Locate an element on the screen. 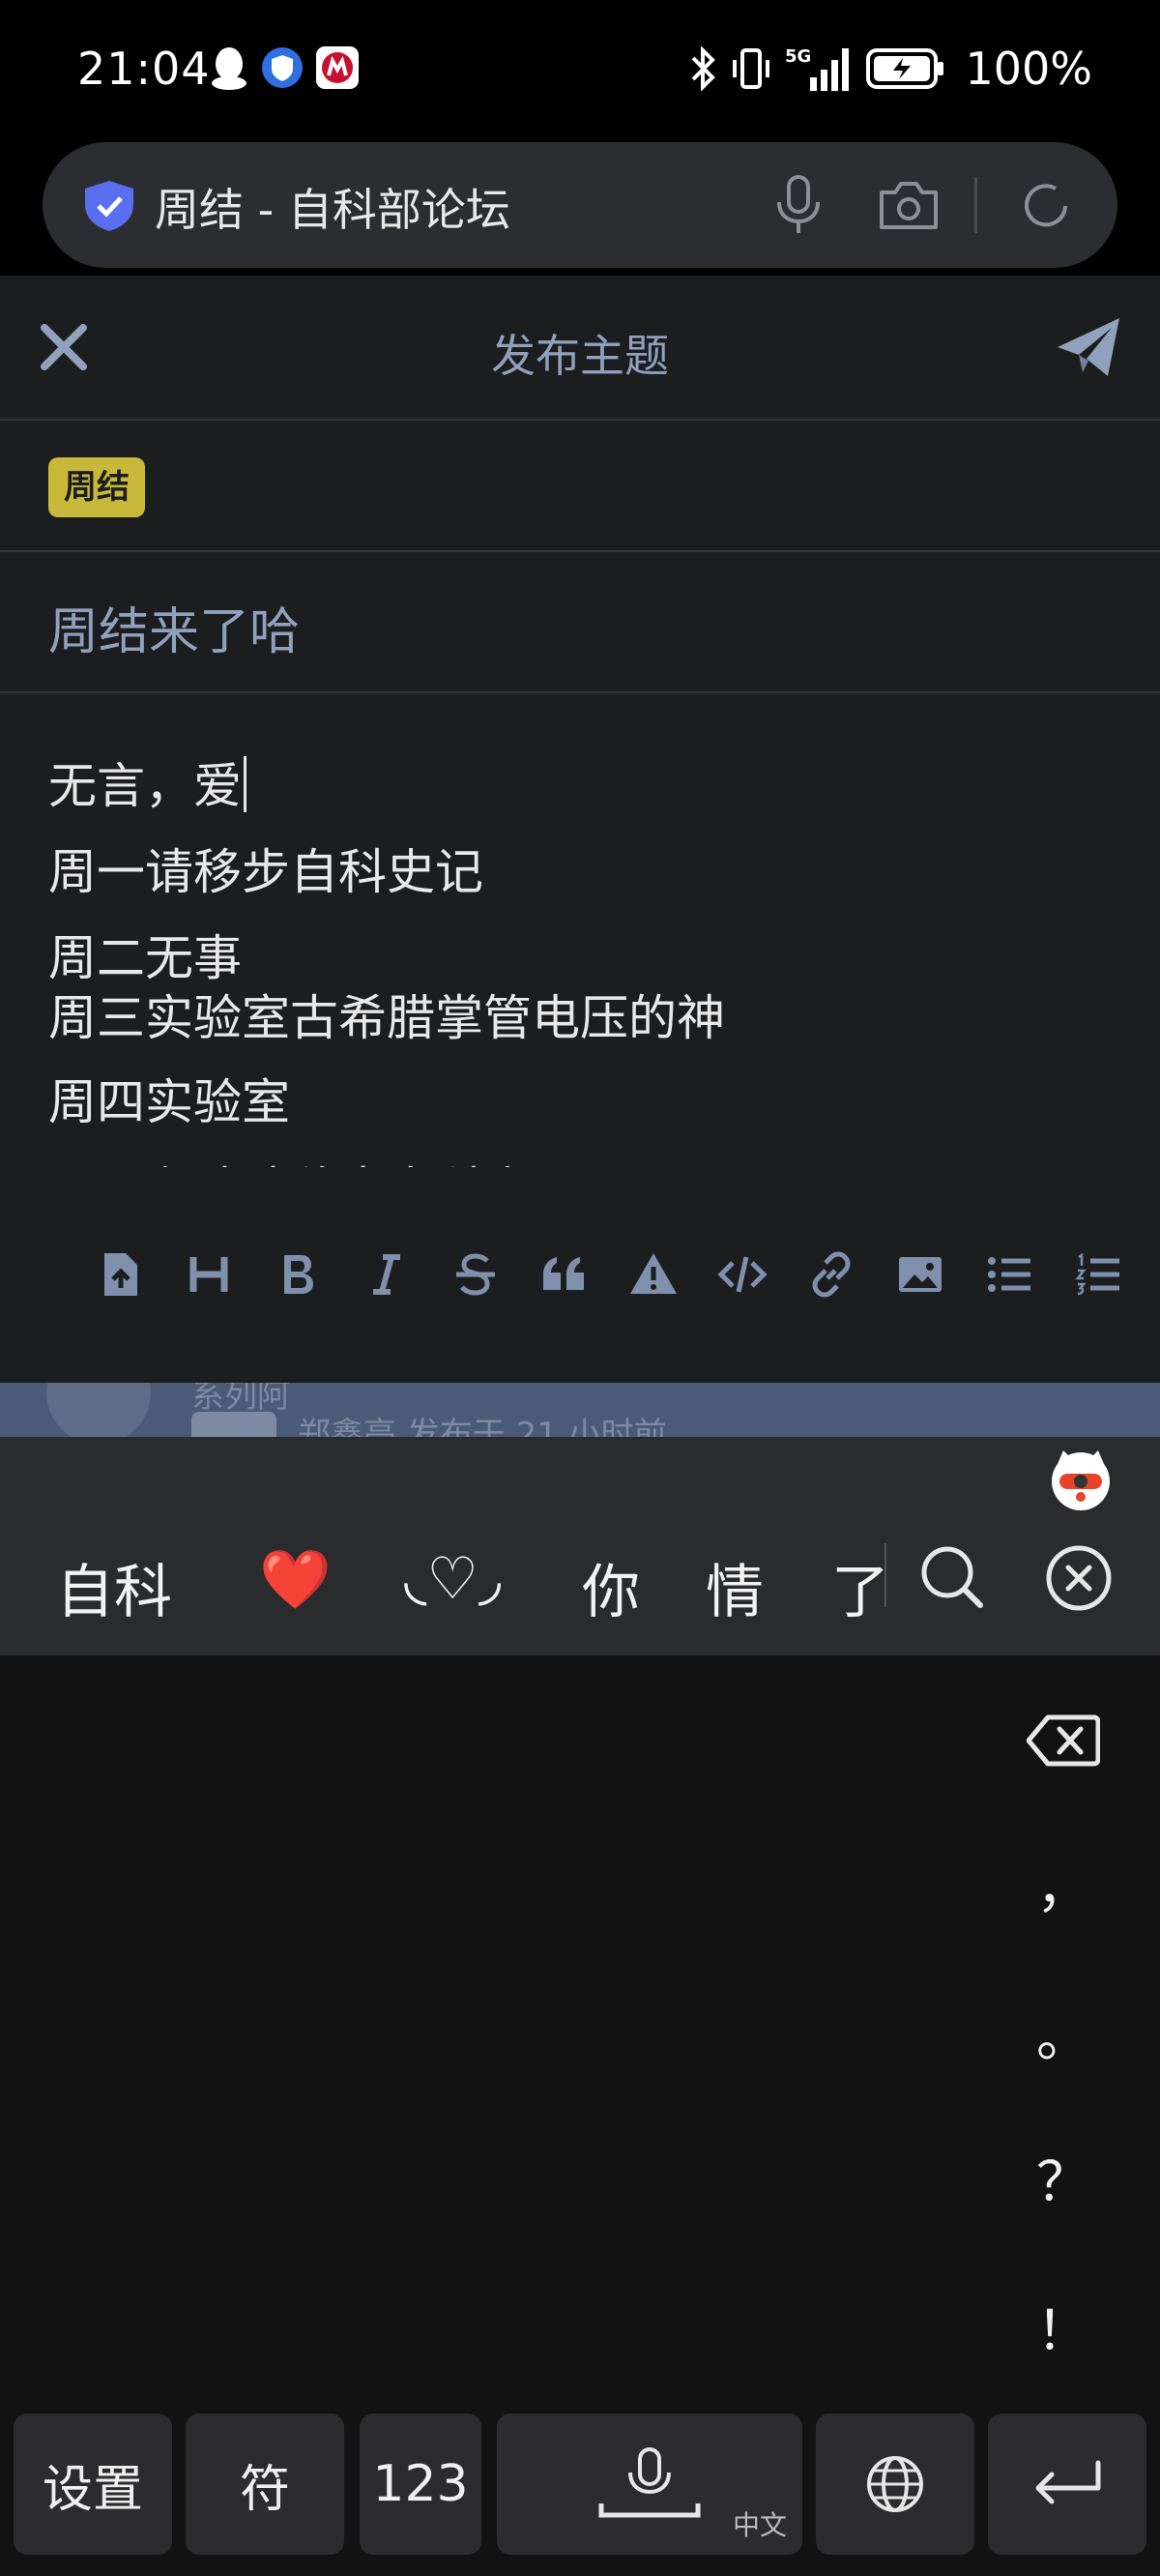 The height and width of the screenshot is (2576, 1160). camera-icon is located at coordinates (909, 205).